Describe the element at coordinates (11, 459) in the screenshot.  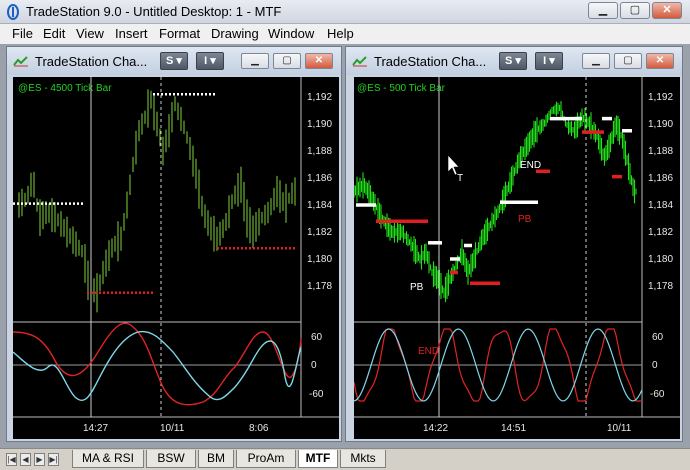
I see `first-tab-icon: |◀` at that location.